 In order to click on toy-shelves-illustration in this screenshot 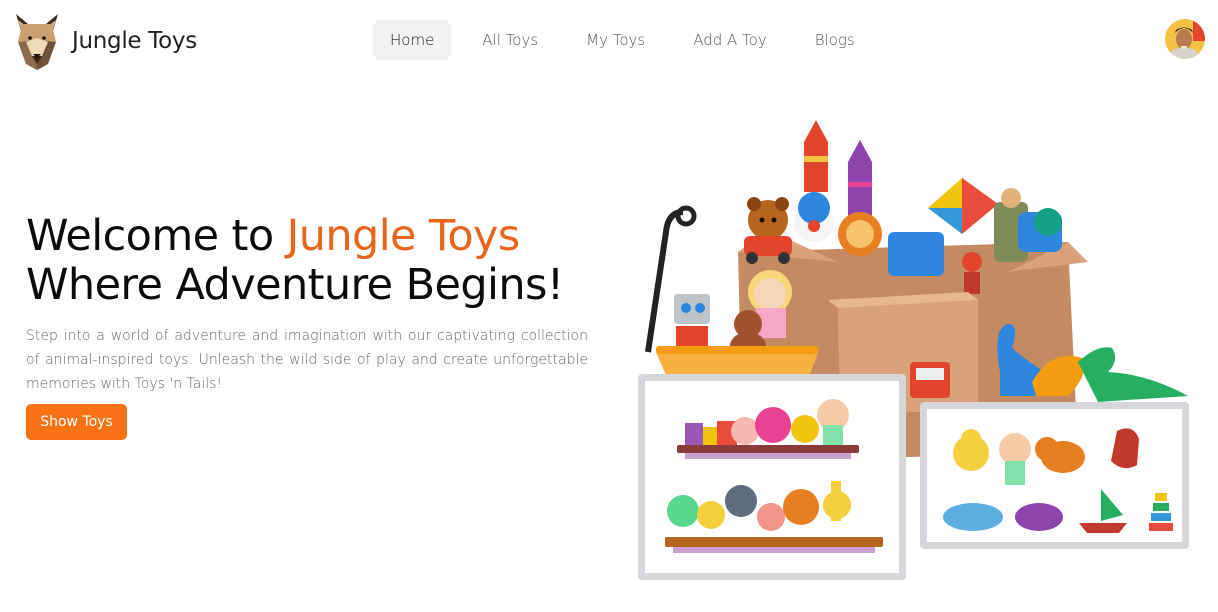, I will do `click(774, 476)`.